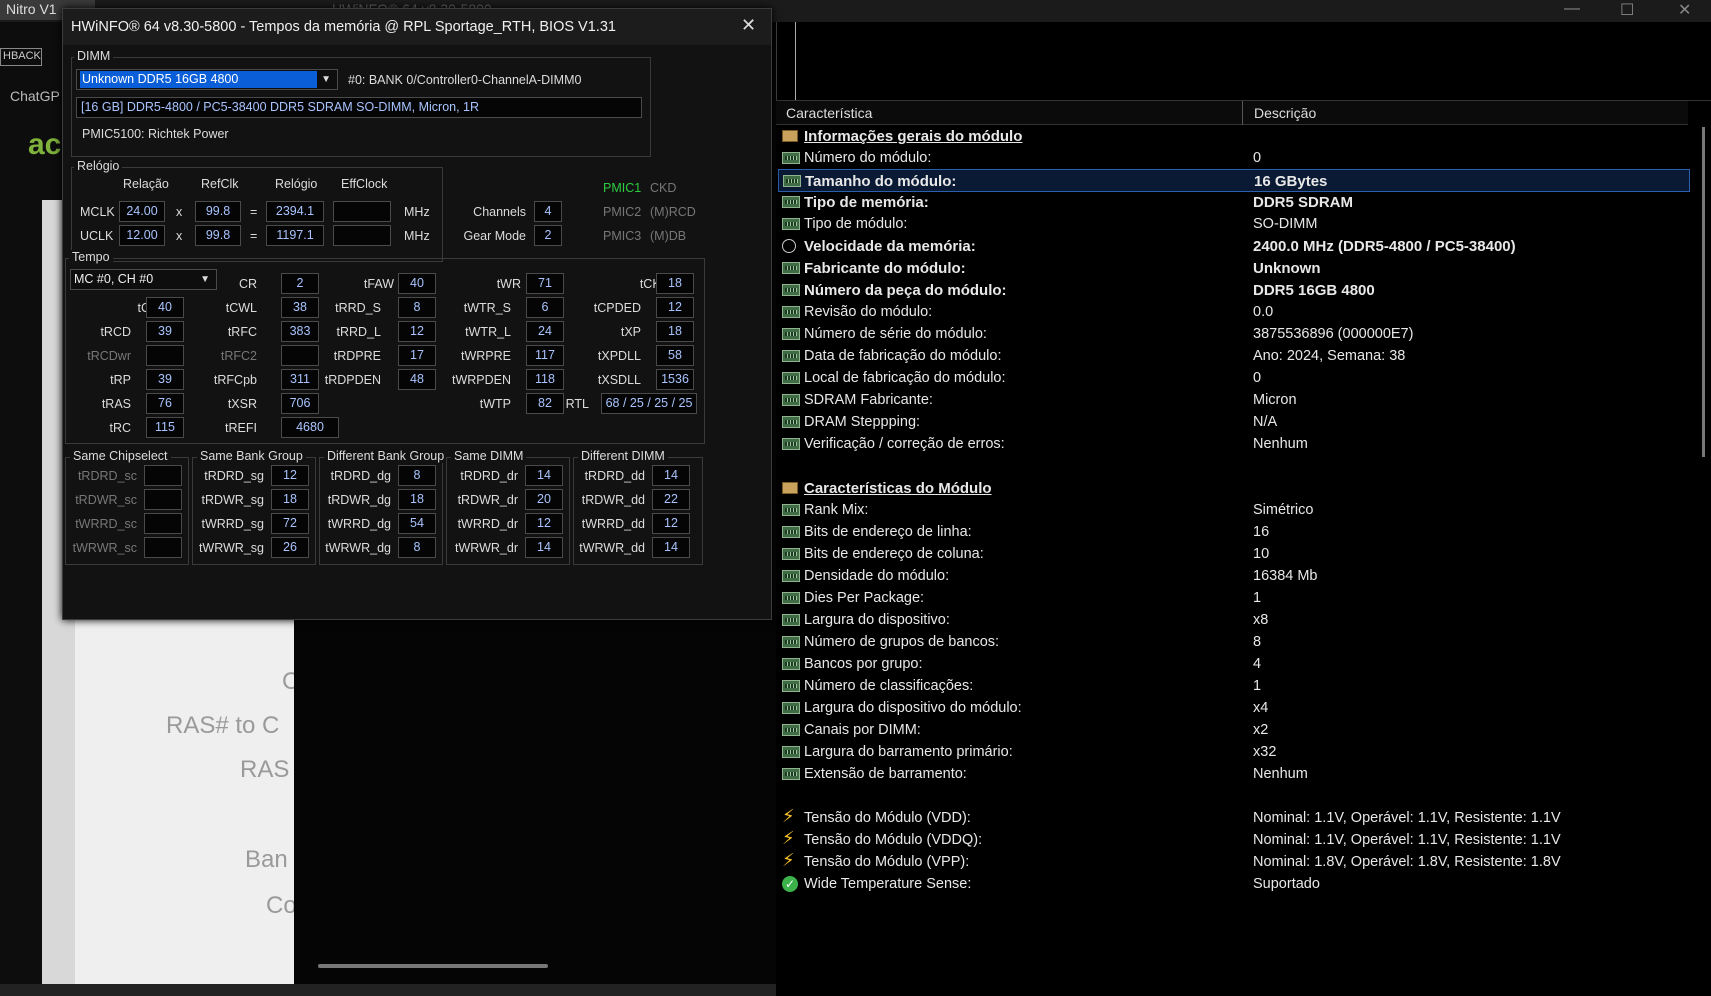  What do you see at coordinates (885, 774) in the screenshot?
I see `info-key: Extensão de barramento:` at bounding box center [885, 774].